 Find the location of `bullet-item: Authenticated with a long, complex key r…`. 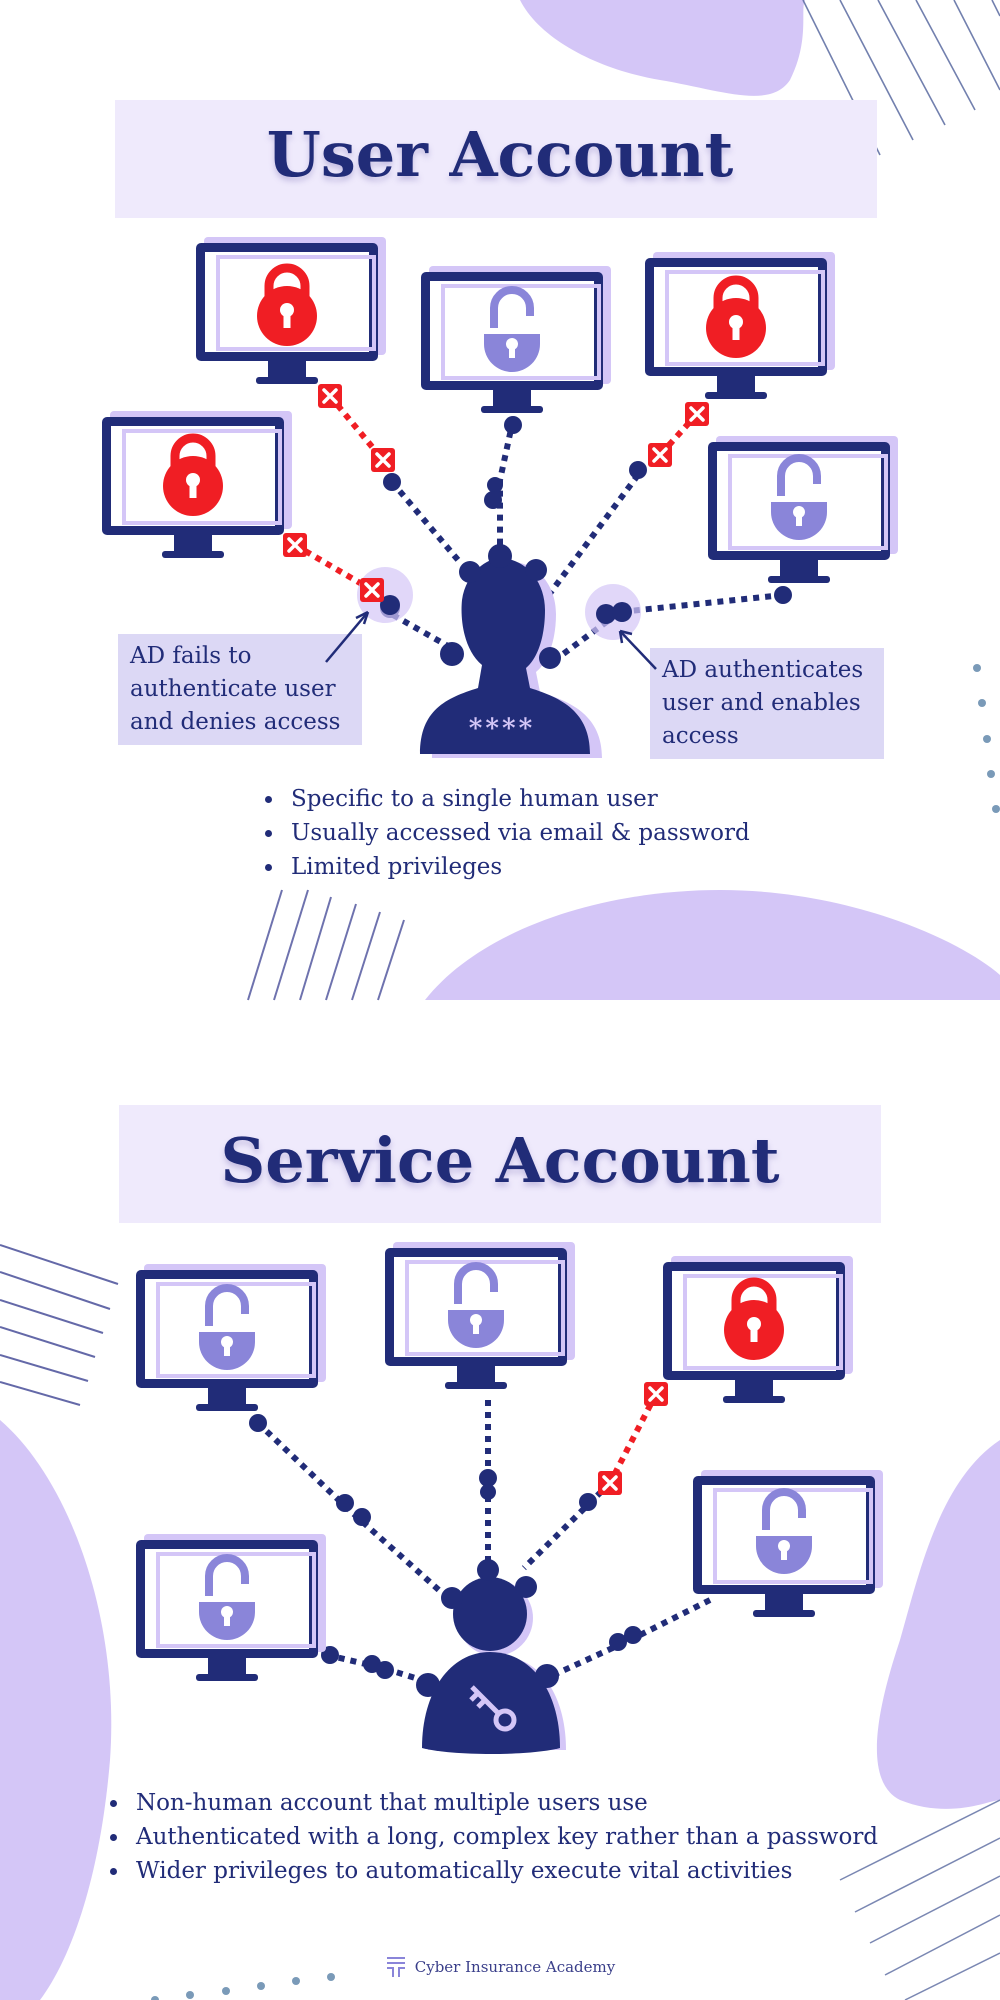

bullet-item: Authenticated with a long, complex key r… is located at coordinates (504, 1837).